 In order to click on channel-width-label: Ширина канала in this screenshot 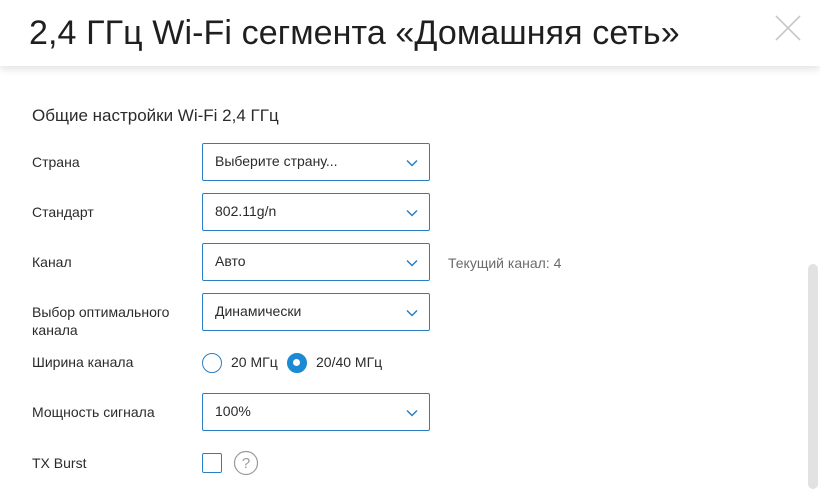, I will do `click(83, 362)`.